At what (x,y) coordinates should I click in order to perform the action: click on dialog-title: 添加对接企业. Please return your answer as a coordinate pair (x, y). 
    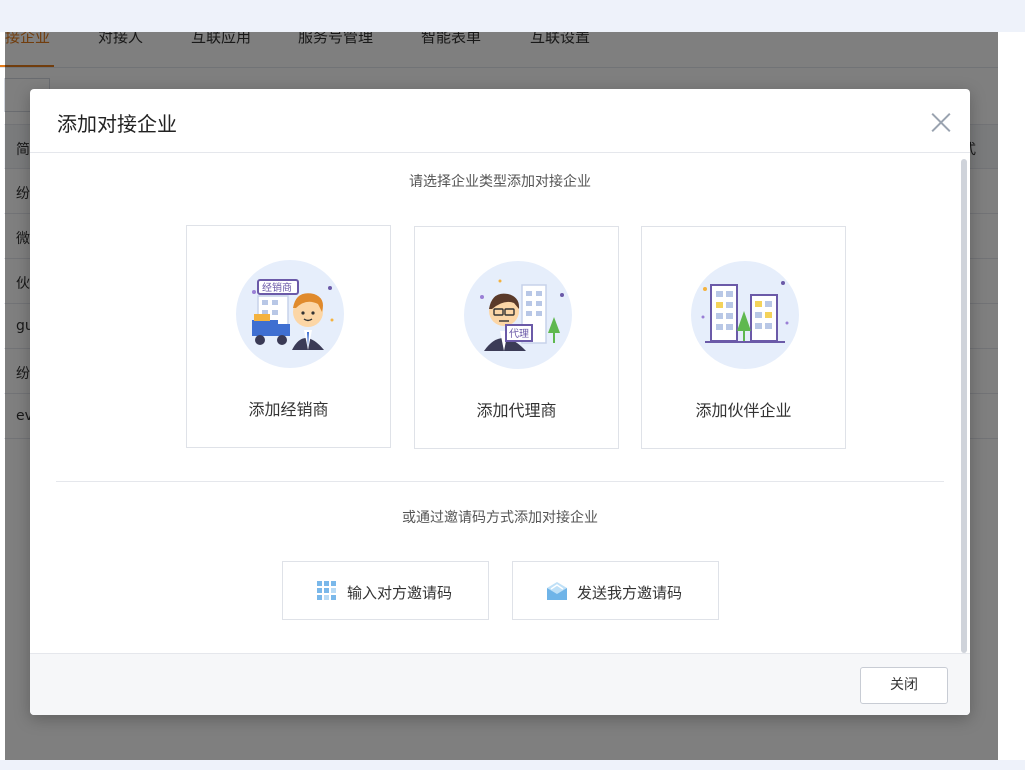
    Looking at the image, I should click on (117, 124).